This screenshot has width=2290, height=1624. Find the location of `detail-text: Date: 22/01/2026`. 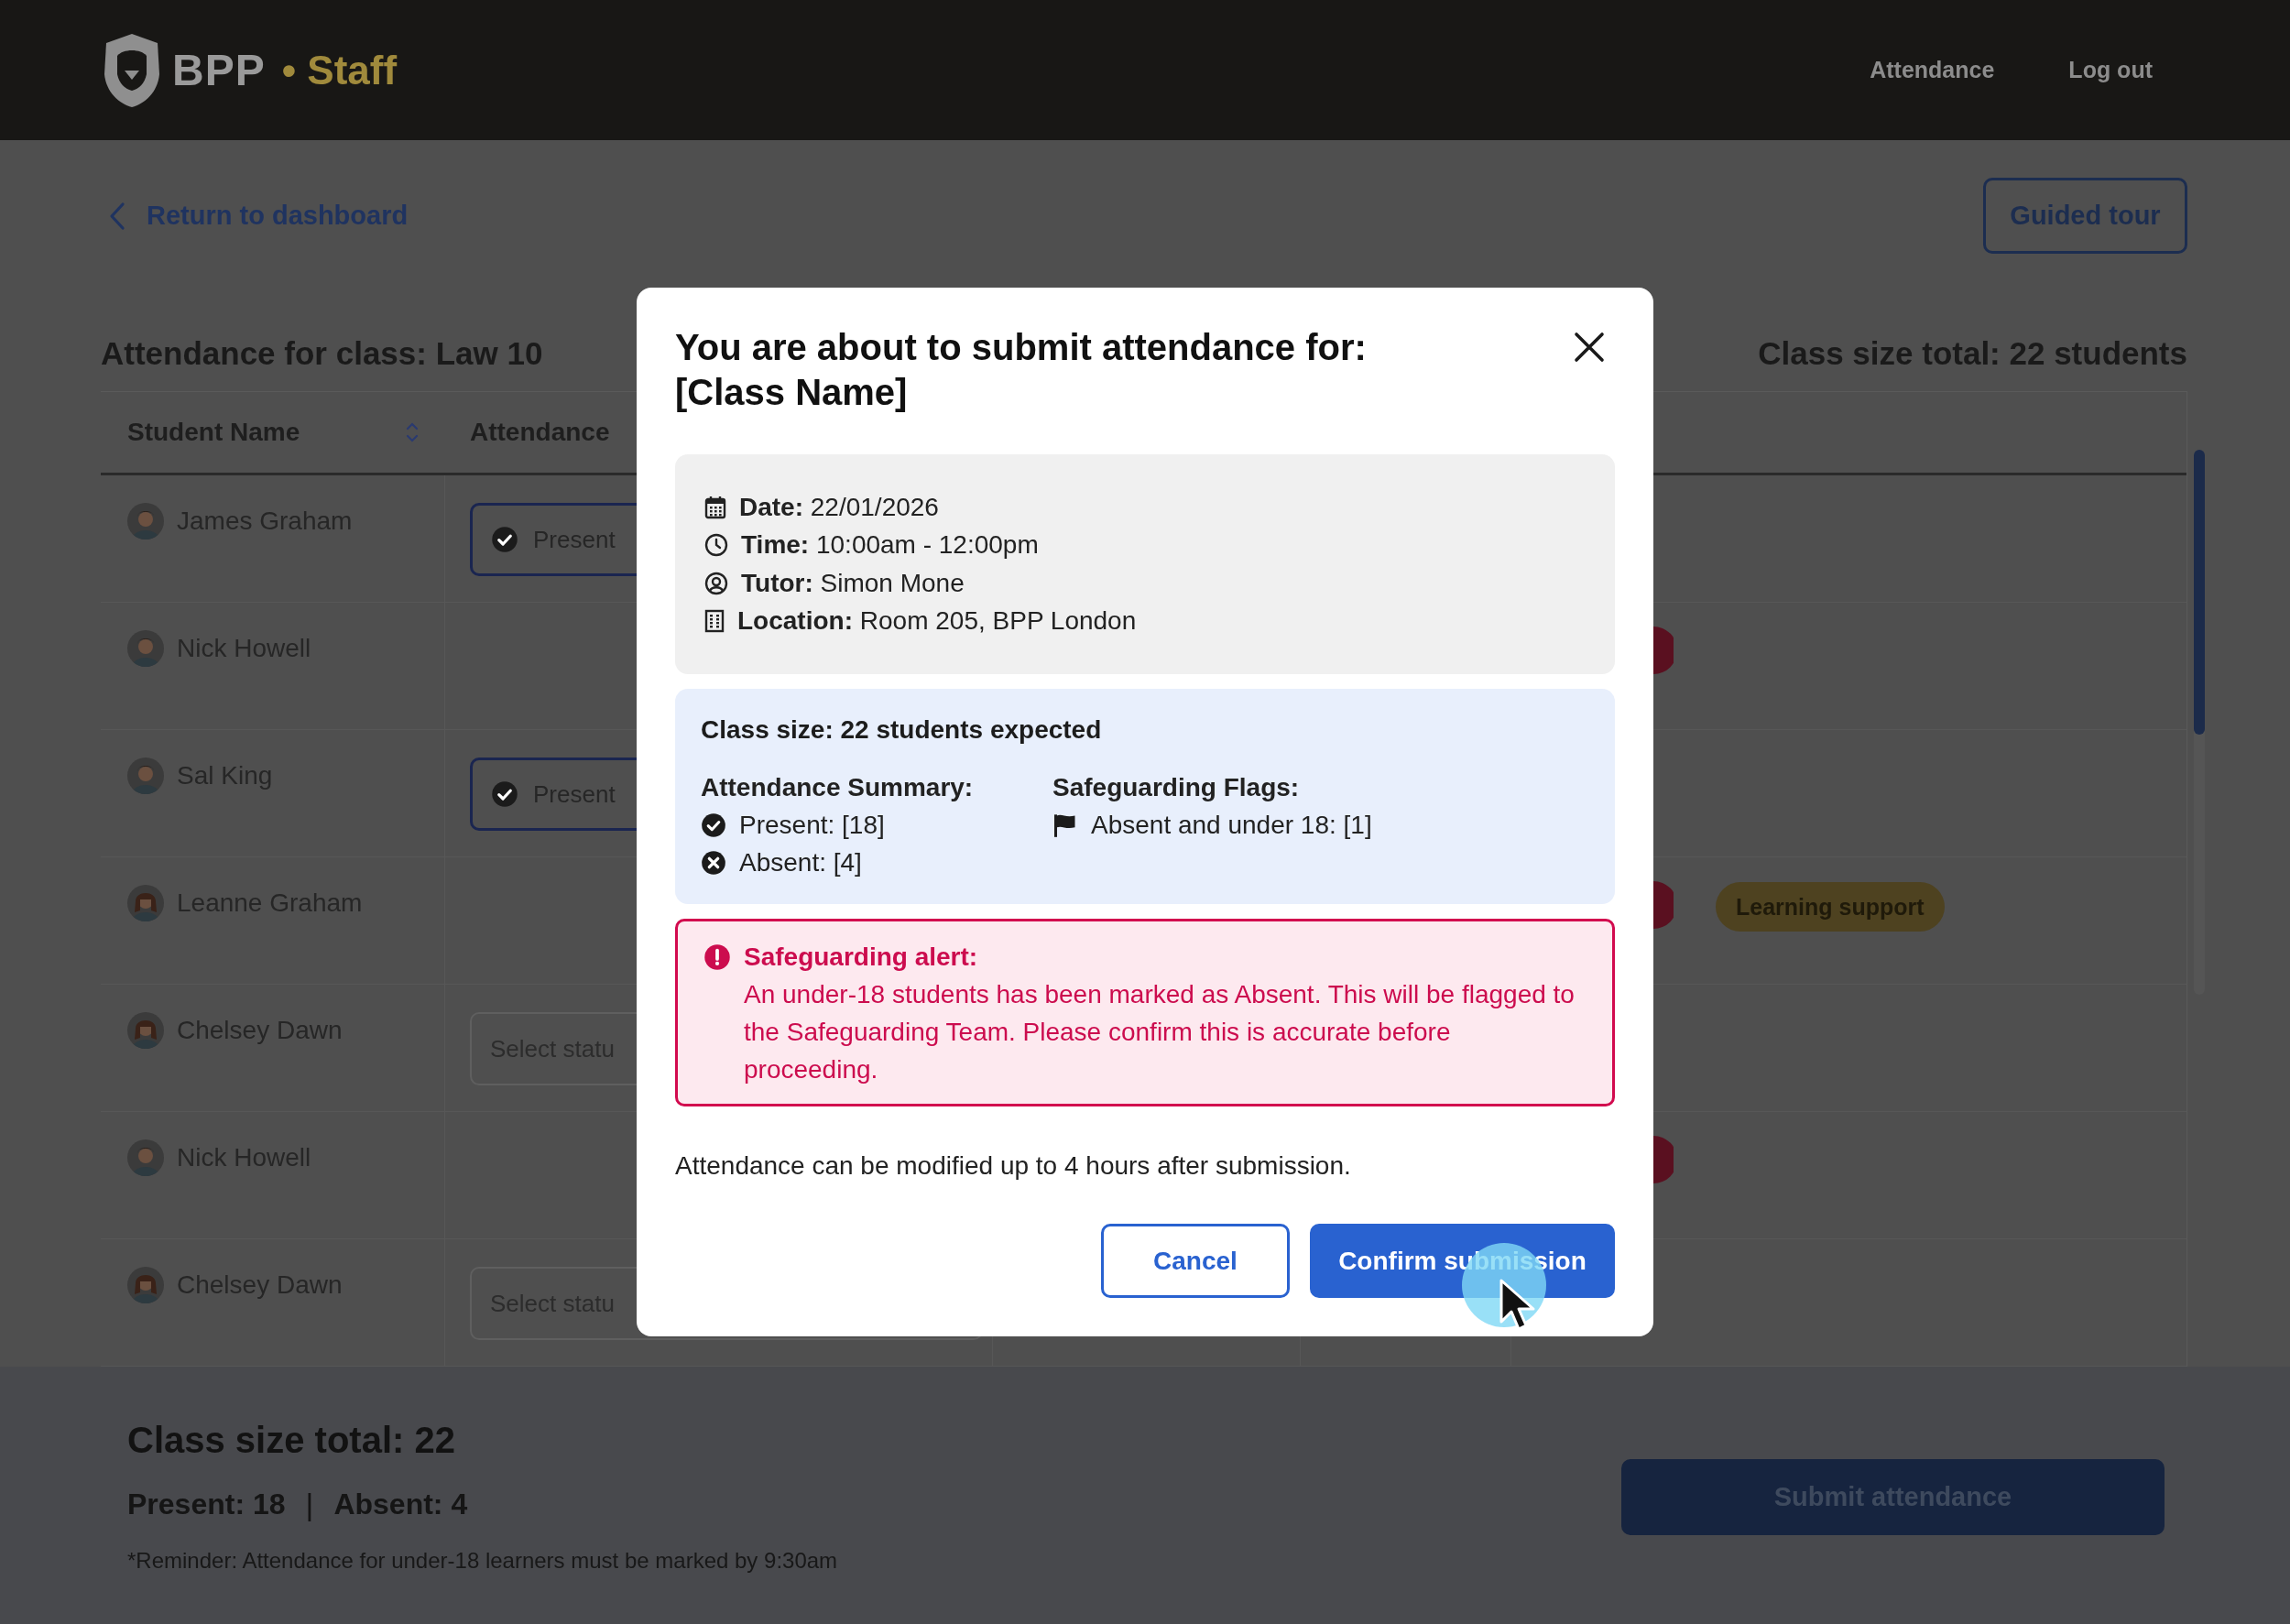

detail-text: Date: 22/01/2026 is located at coordinates (839, 507).